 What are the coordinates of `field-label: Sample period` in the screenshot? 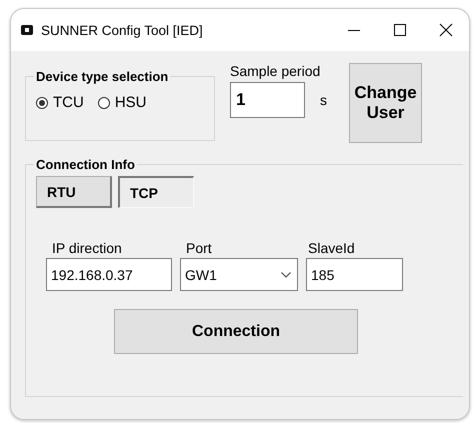 It's located at (276, 71).